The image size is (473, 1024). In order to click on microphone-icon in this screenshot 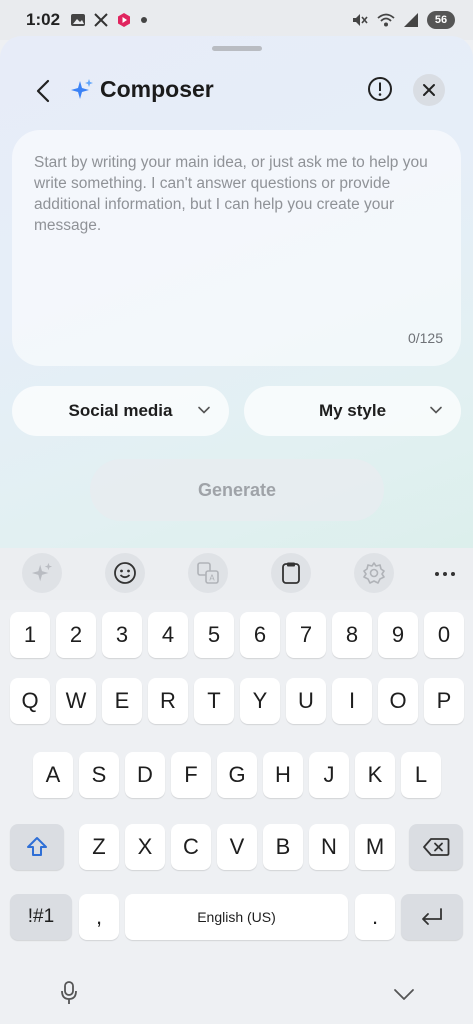, I will do `click(69, 992)`.